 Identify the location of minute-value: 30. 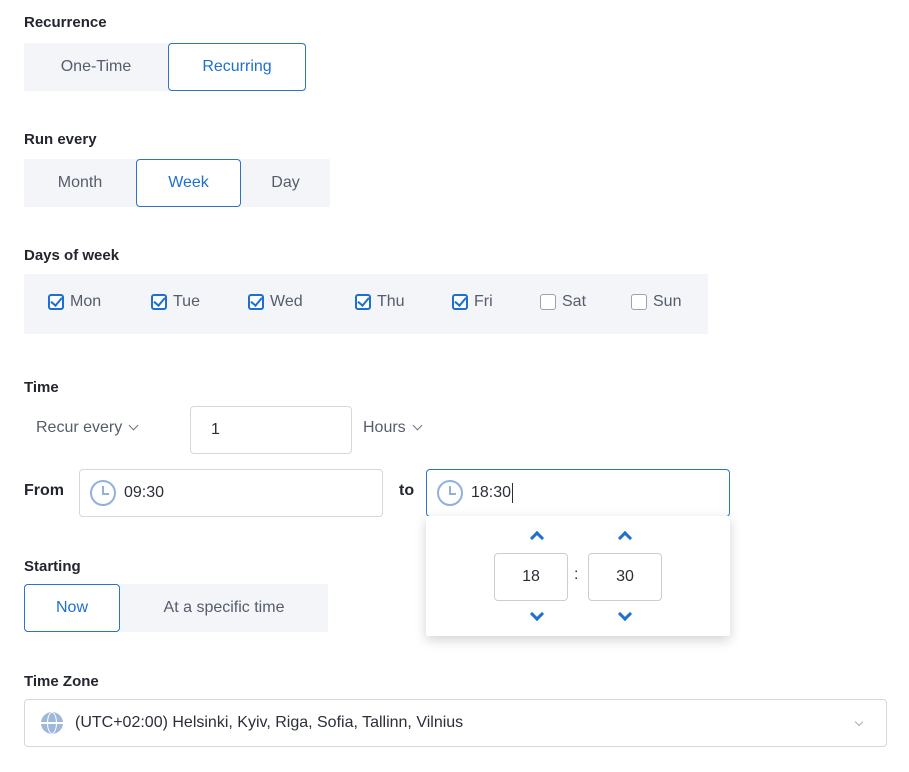
(625, 576).